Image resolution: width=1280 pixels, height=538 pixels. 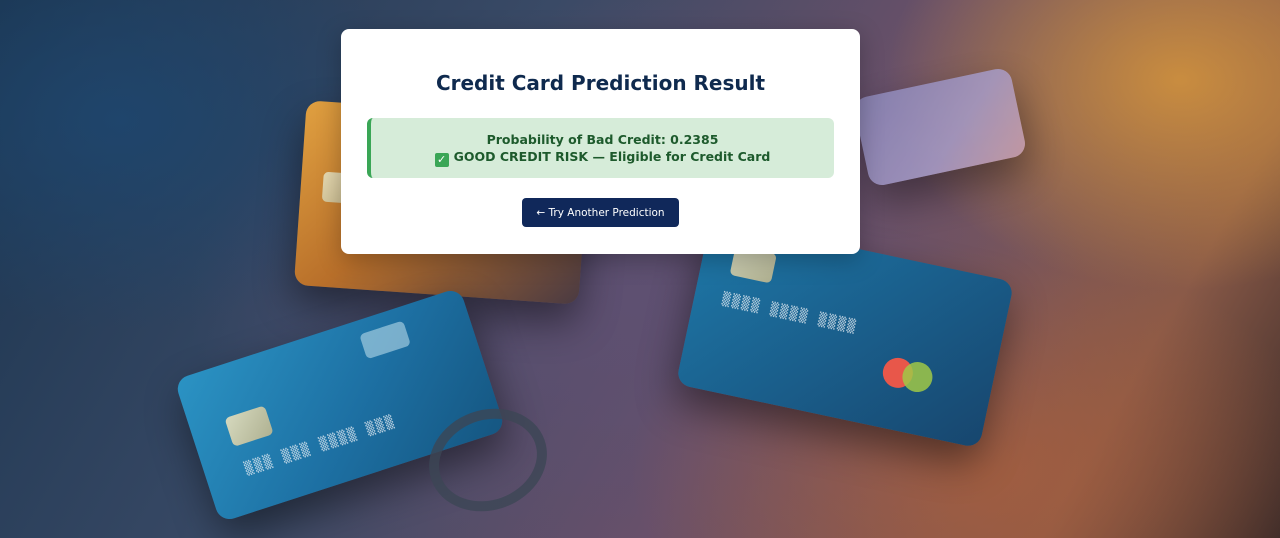 I want to click on probability-text: Probability of Bad Credit: 0.2385, so click(x=602, y=139).